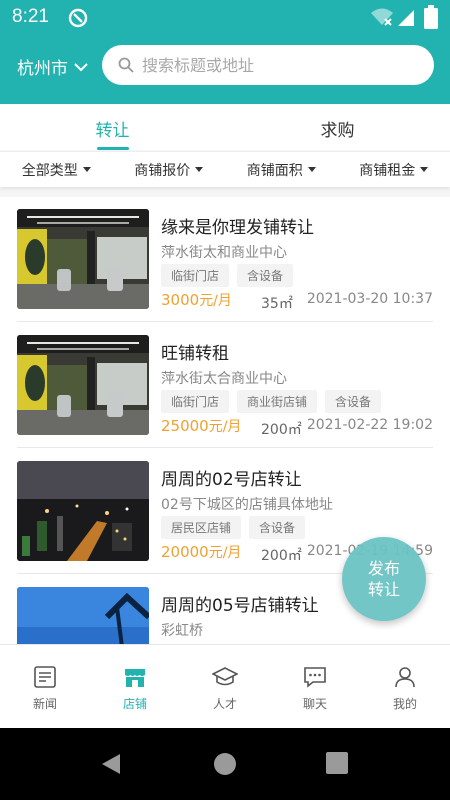 This screenshot has width=450, height=800. I want to click on wifi-icon, so click(382, 19).